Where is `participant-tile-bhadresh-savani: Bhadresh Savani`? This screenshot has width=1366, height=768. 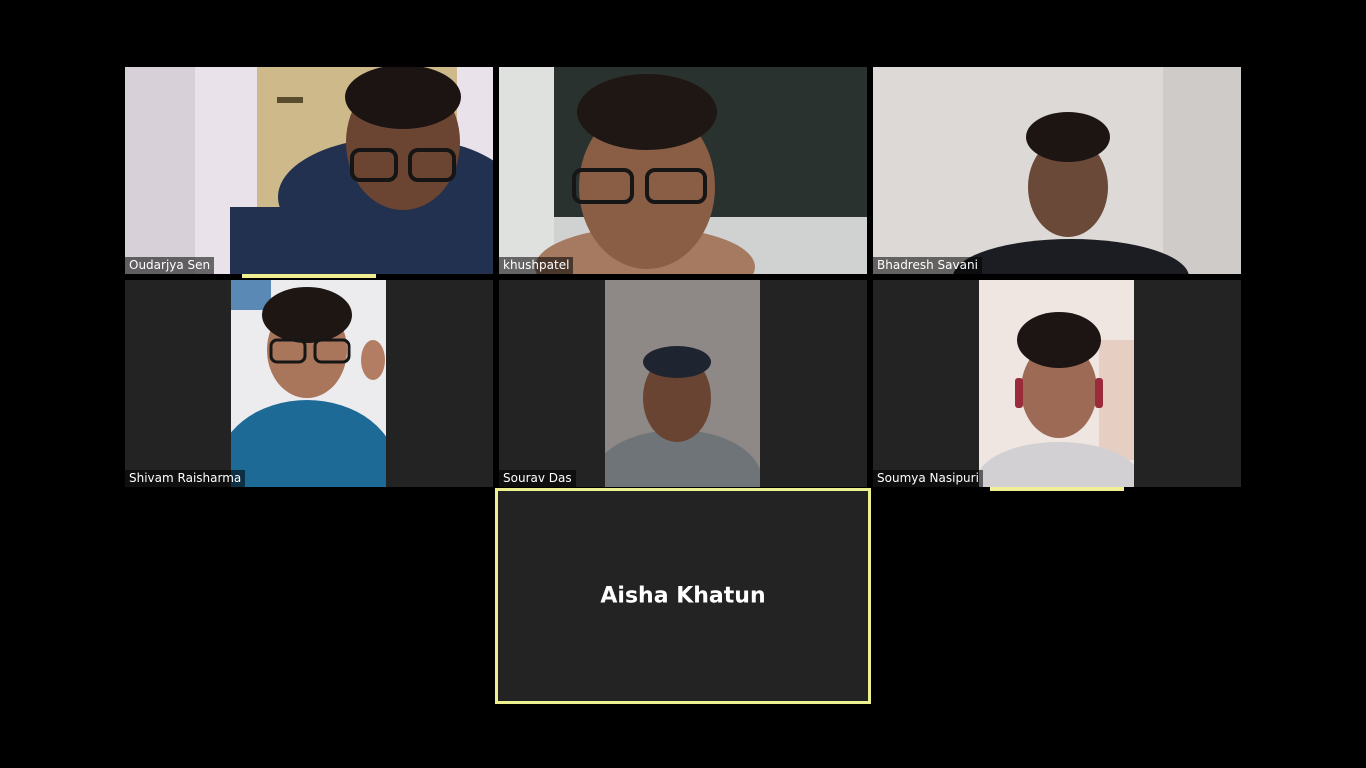
participant-tile-bhadresh-savani: Bhadresh Savani is located at coordinates (1057, 170).